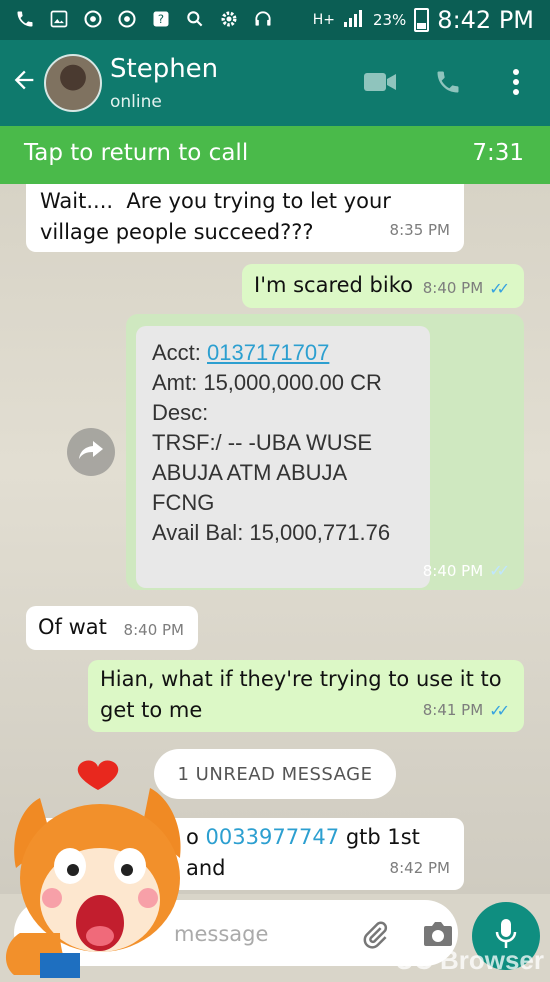  What do you see at coordinates (250, 472) in the screenshot?
I see `trsf-line-2: ABUJA ATM ABUJA` at bounding box center [250, 472].